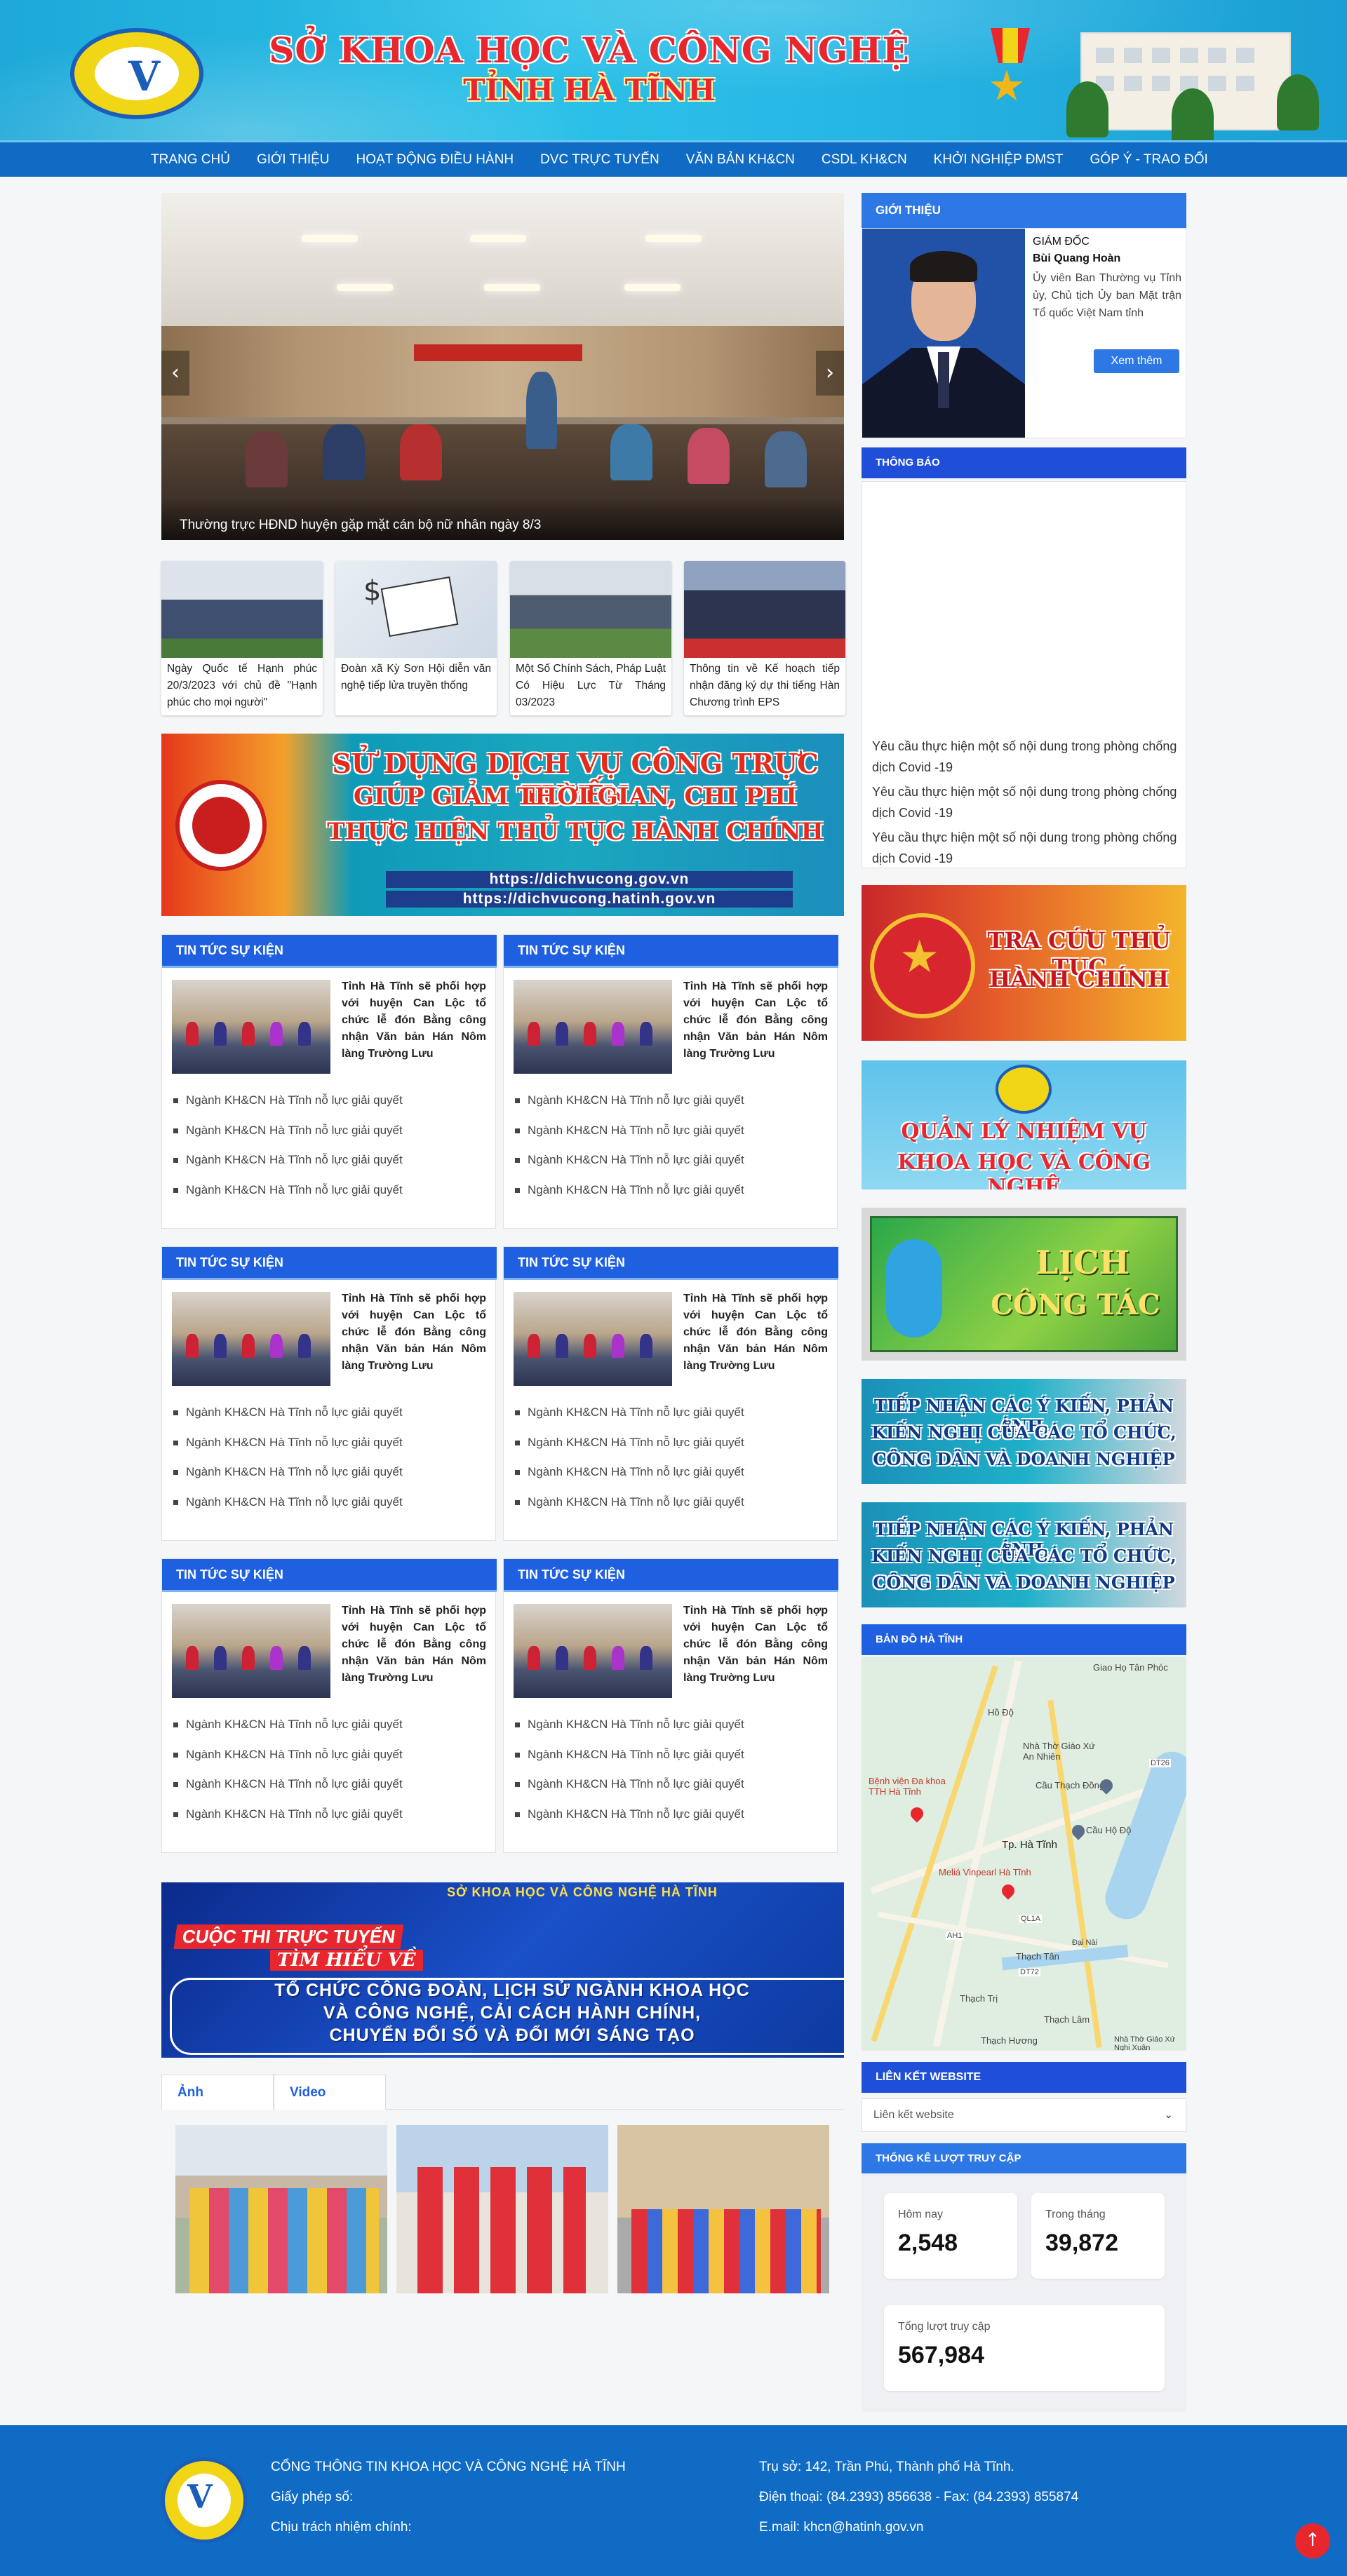  I want to click on stat-label: Hôm nay, so click(921, 2214).